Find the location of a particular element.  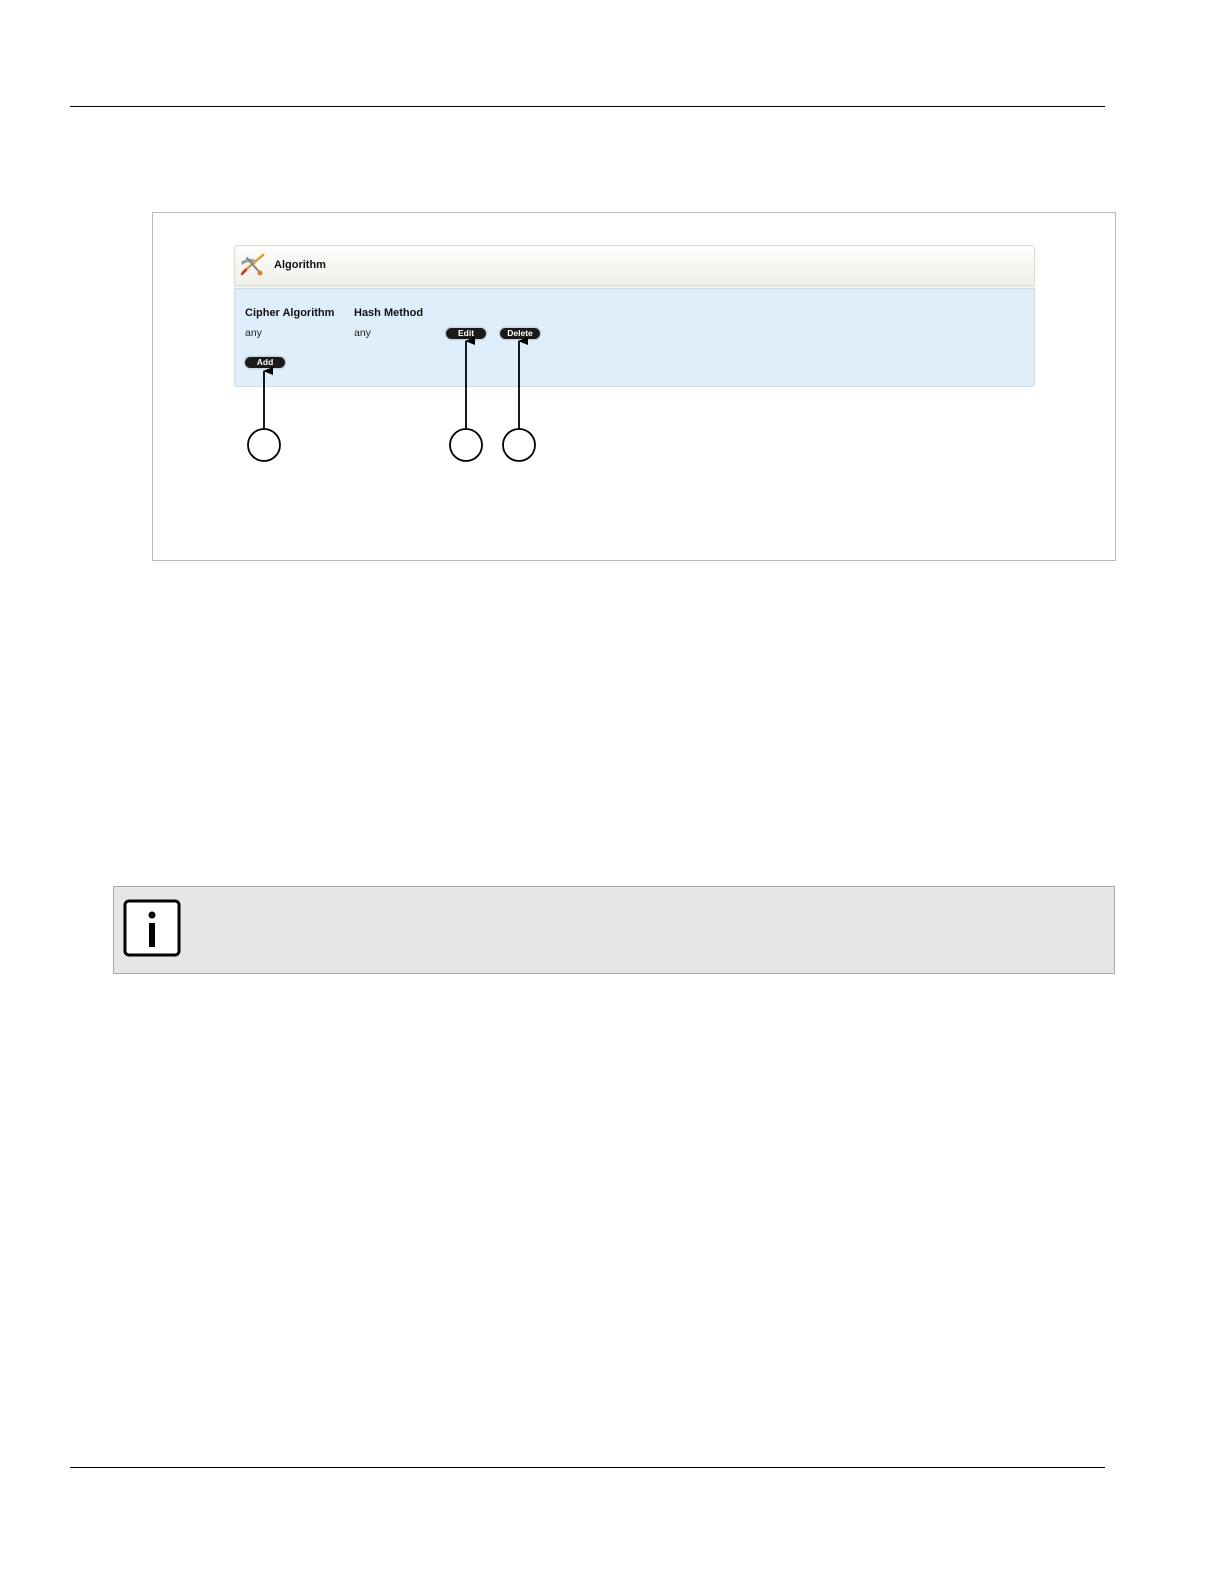

callout-overlay is located at coordinates (391, 399).